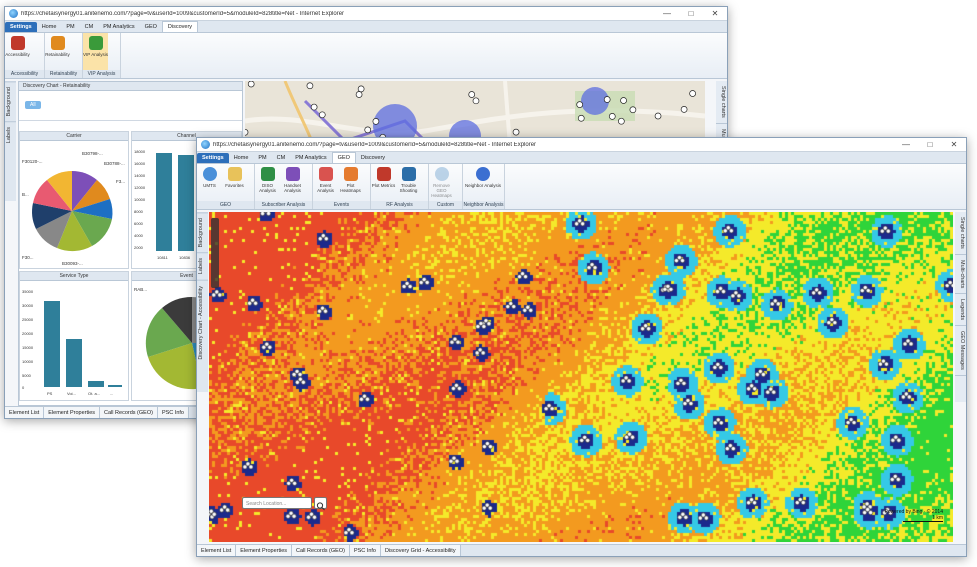 The height and width of the screenshot is (567, 977). I want to click on vtab-legends: Legends, so click(960, 310).